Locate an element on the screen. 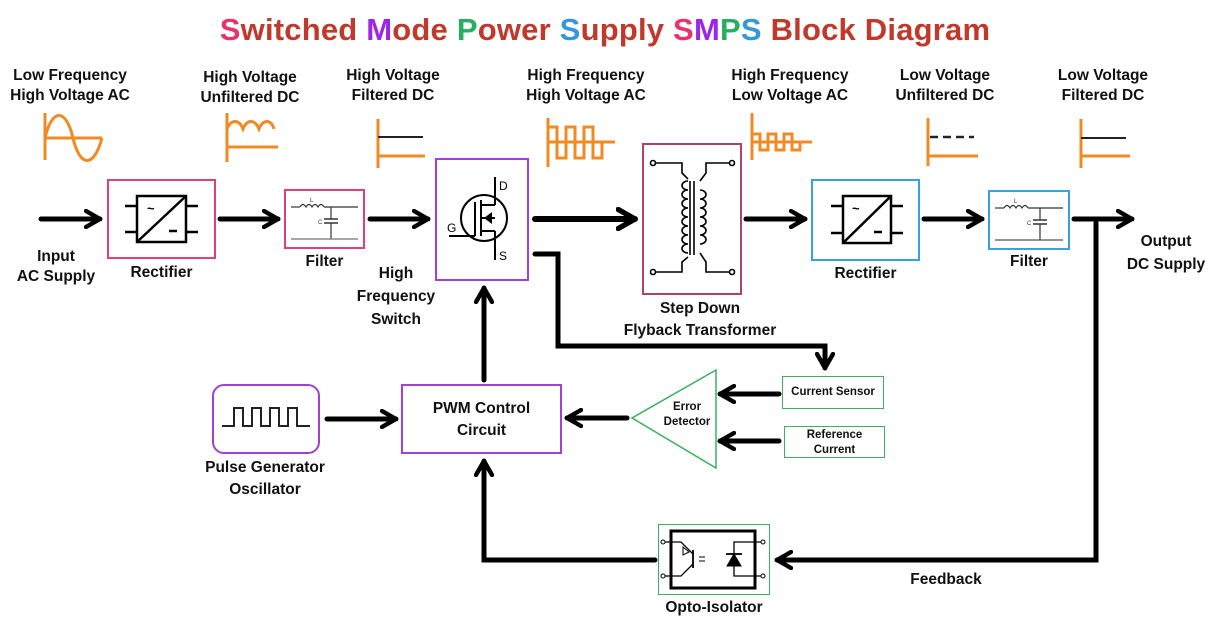  opto-to-pwm-path is located at coordinates (571, 510).